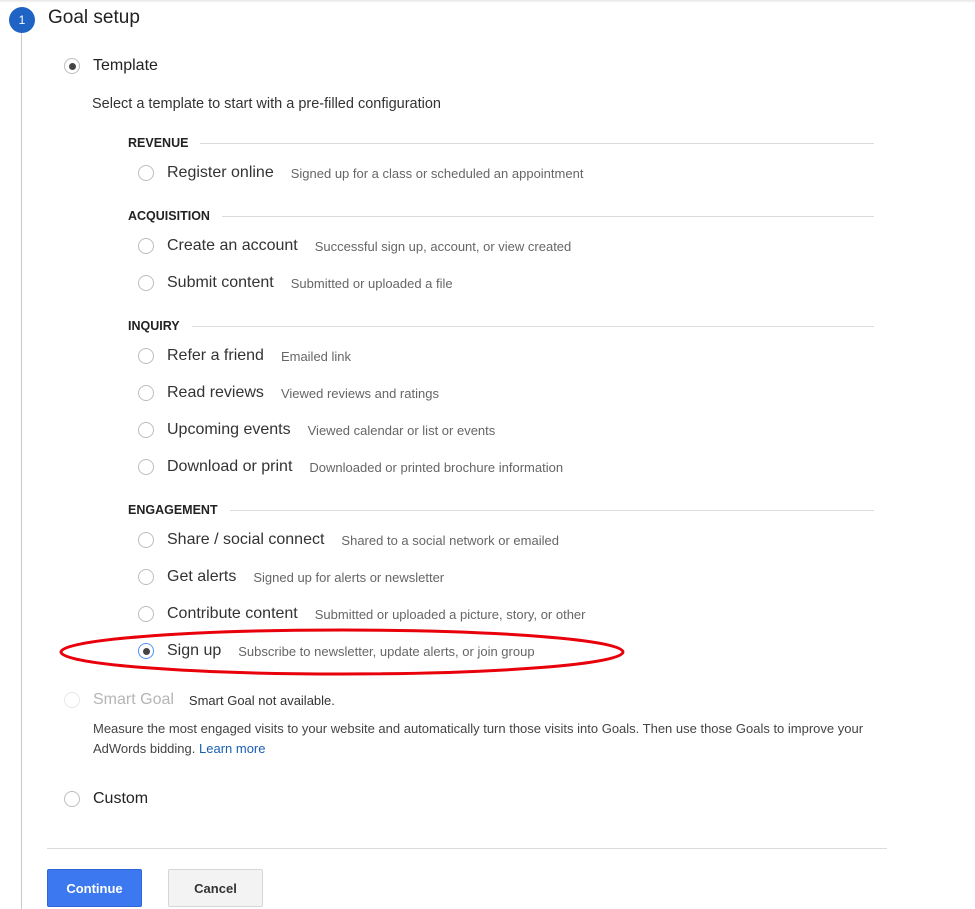 This screenshot has width=975, height=909. I want to click on section-heading-acquisition: ACQUISITION, so click(501, 216).